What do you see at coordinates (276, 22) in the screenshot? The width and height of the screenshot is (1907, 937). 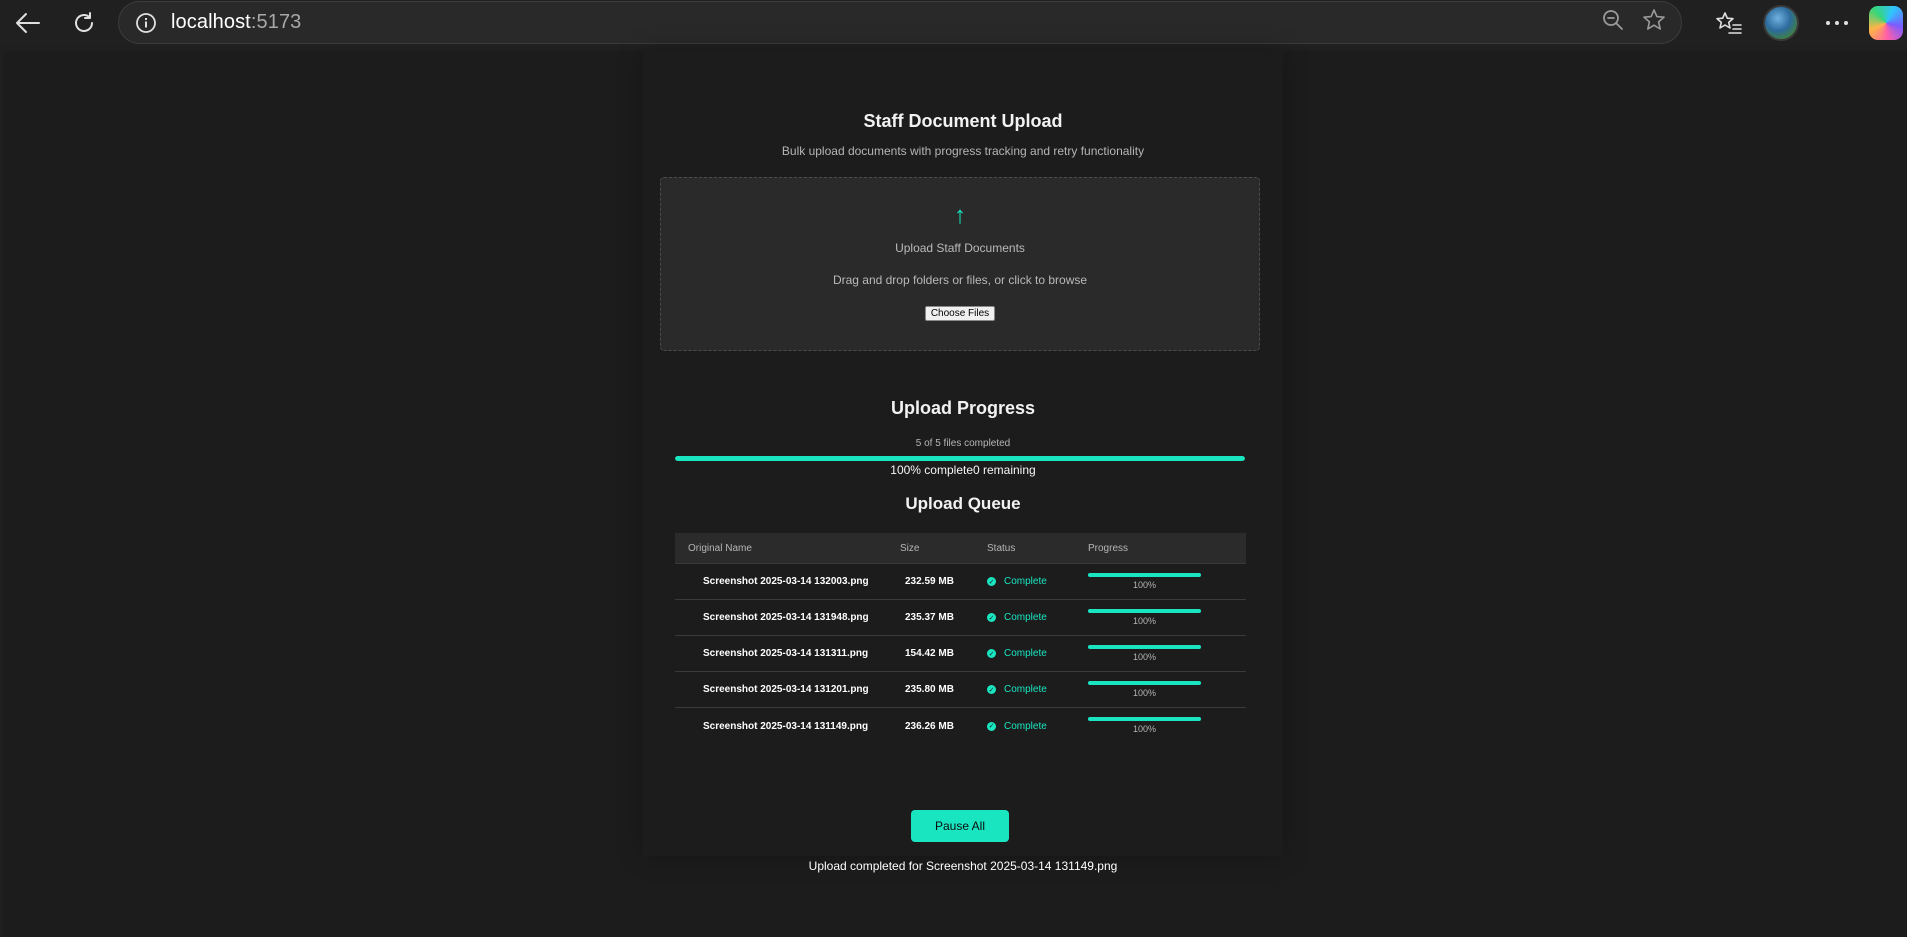 I see `url-port: :5173` at bounding box center [276, 22].